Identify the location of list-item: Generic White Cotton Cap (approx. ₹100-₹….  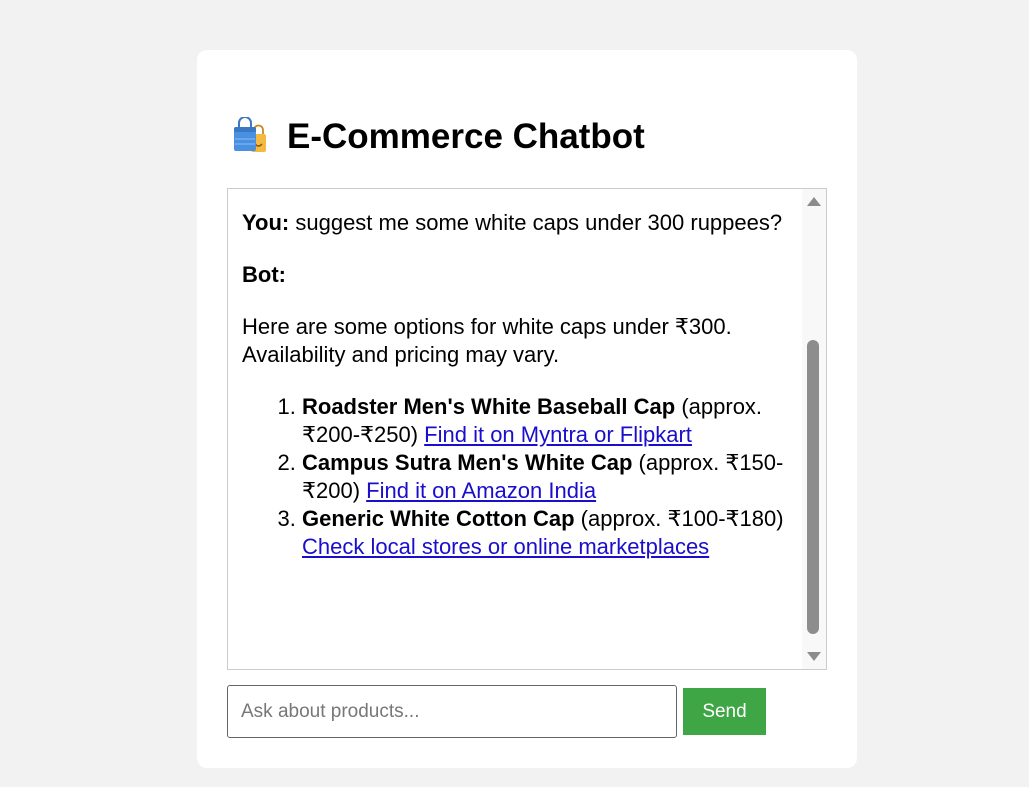
(546, 533).